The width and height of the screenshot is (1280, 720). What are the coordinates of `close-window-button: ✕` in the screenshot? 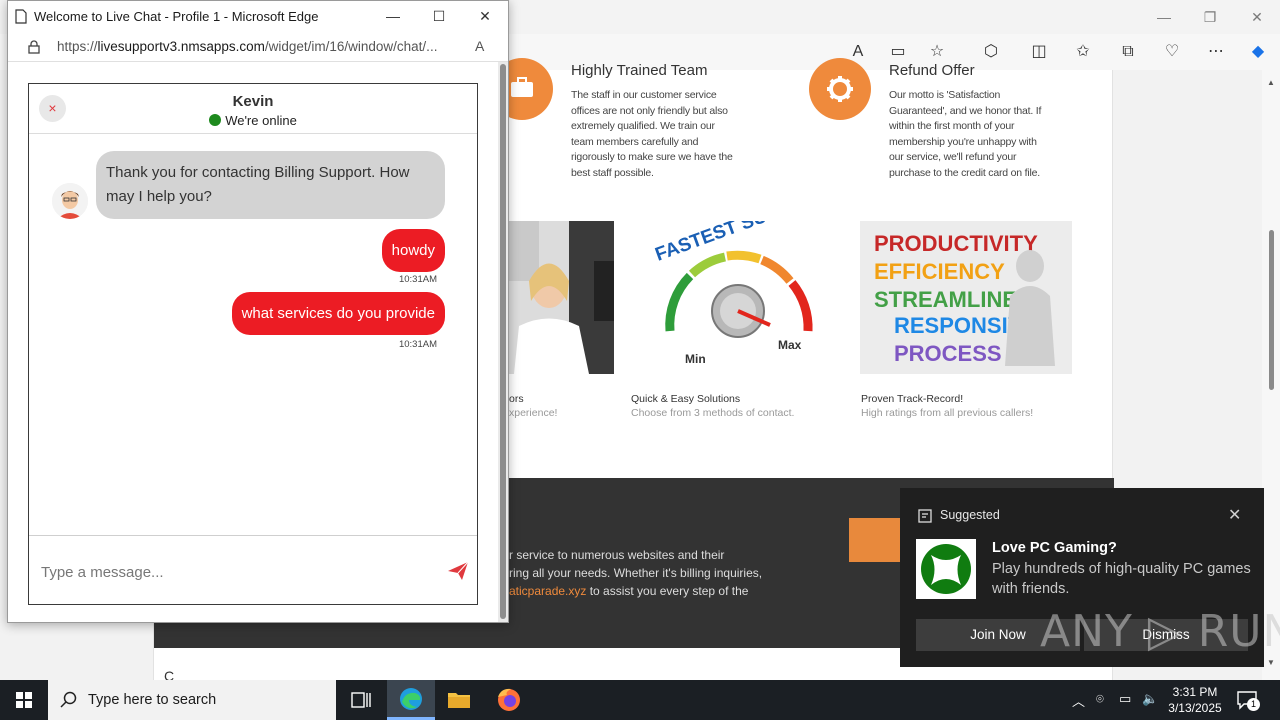 It's located at (1257, 17).